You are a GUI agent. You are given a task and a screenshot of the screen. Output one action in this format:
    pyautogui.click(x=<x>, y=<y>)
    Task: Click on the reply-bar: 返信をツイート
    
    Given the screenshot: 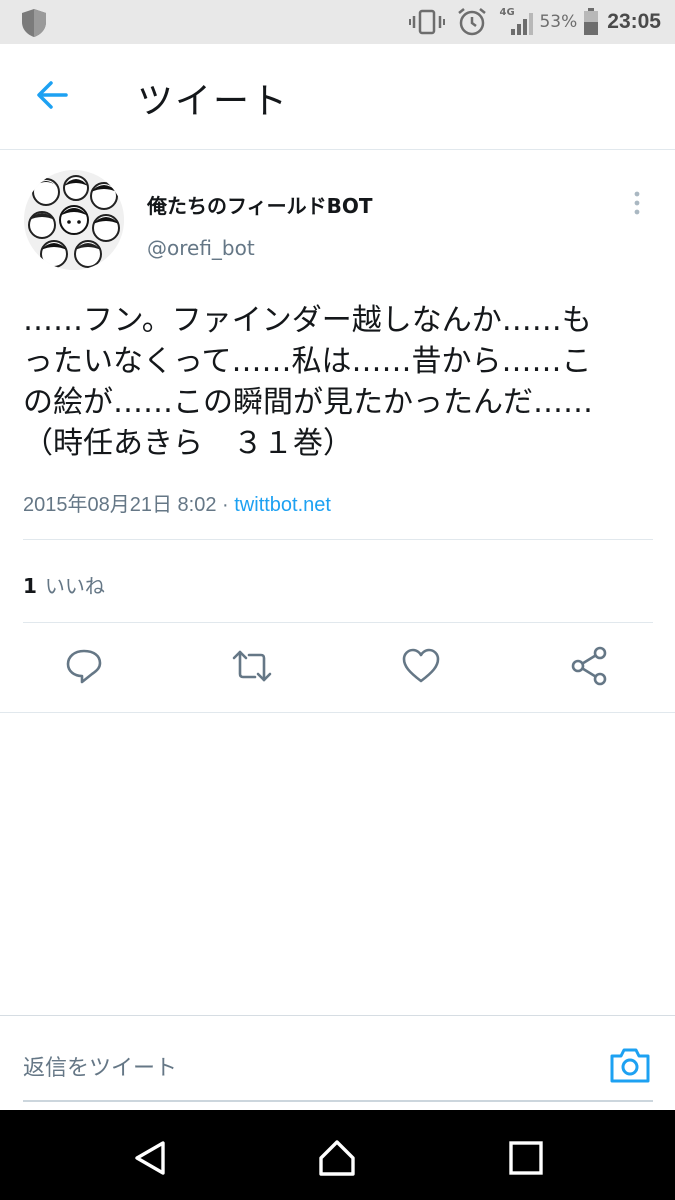 What is the action you would take?
    pyautogui.click(x=337, y=1062)
    